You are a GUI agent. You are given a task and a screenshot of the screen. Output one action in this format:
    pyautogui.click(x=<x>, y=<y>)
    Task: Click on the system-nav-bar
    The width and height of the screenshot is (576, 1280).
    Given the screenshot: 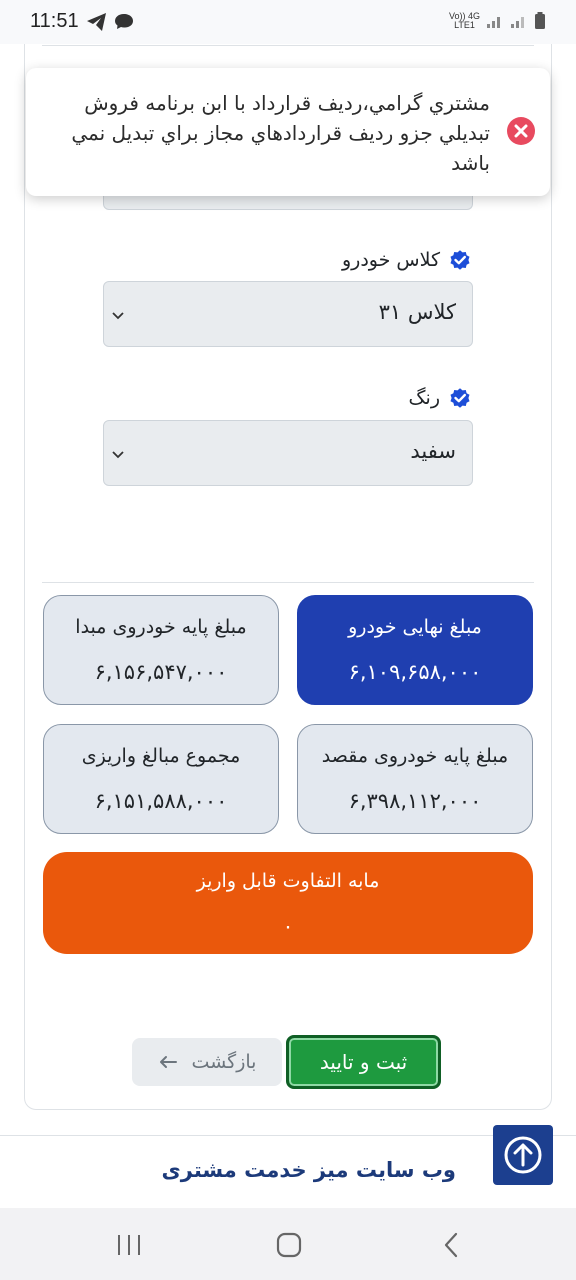 What is the action you would take?
    pyautogui.click(x=288, y=1244)
    